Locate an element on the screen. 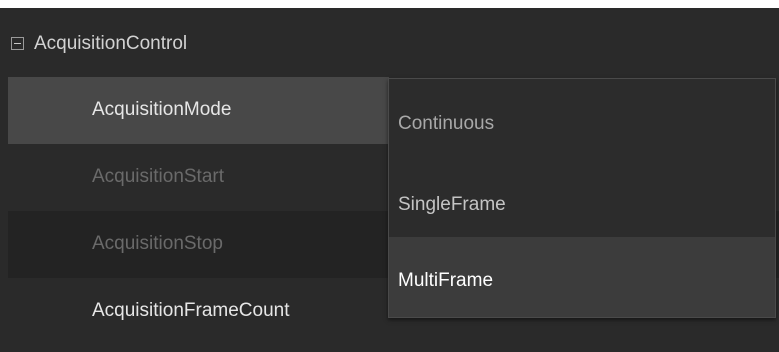 This screenshot has width=779, height=352. feature-row-acquisition-frame-count: AcquisitionFrameCount is located at coordinates (198, 311).